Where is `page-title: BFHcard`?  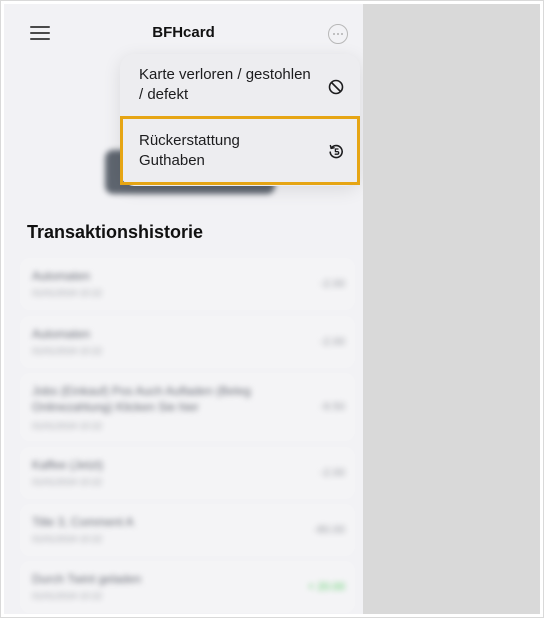
page-title: BFHcard is located at coordinates (183, 32).